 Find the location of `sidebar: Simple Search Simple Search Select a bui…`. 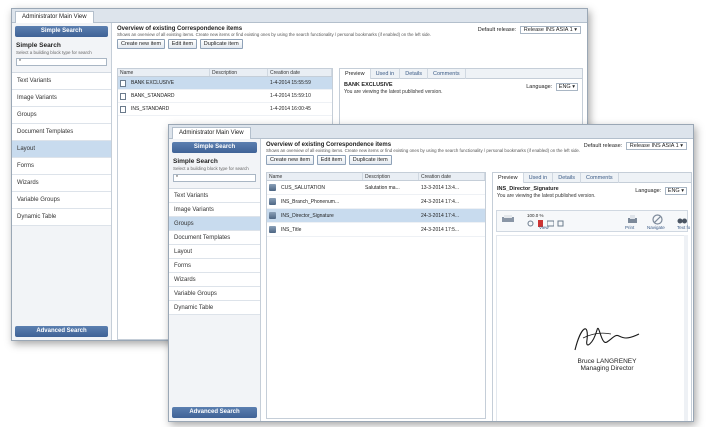

sidebar: Simple Search Simple Search Select a bui… is located at coordinates (215, 280).